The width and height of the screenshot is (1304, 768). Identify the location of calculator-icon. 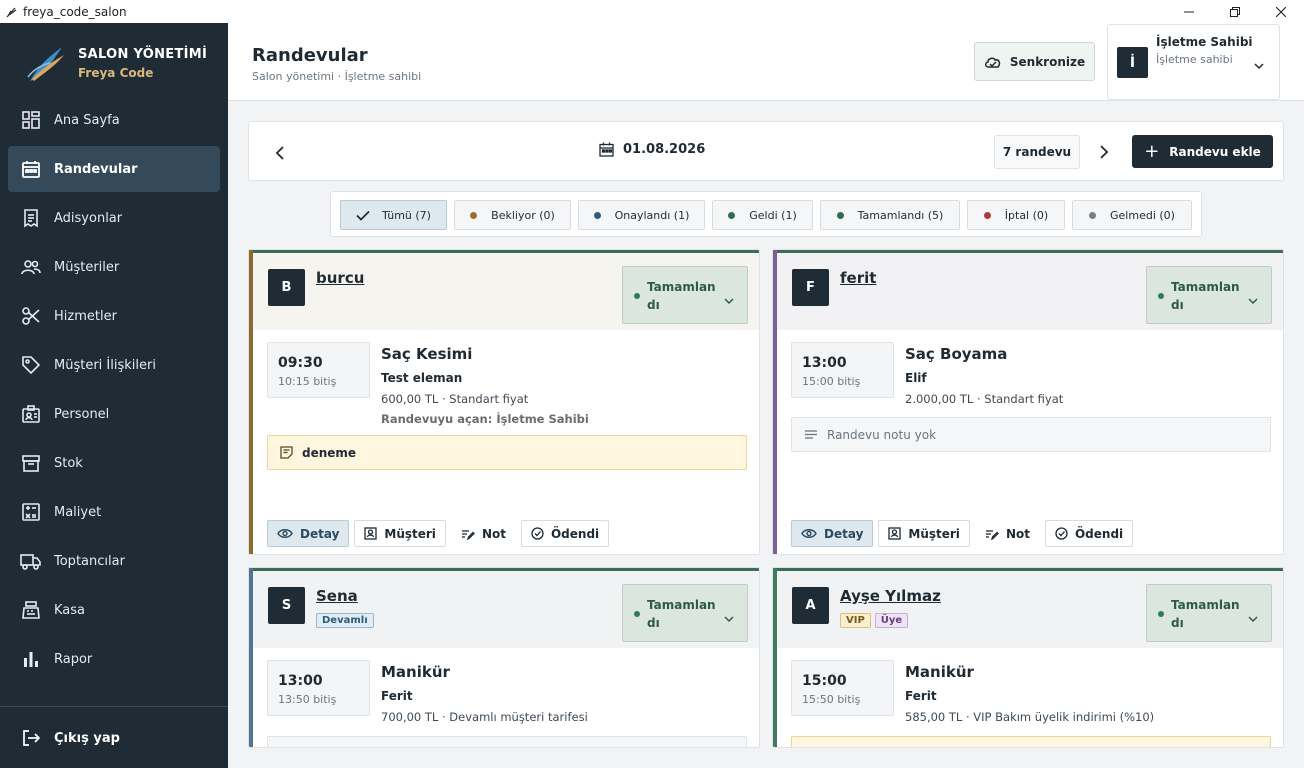
(31, 512).